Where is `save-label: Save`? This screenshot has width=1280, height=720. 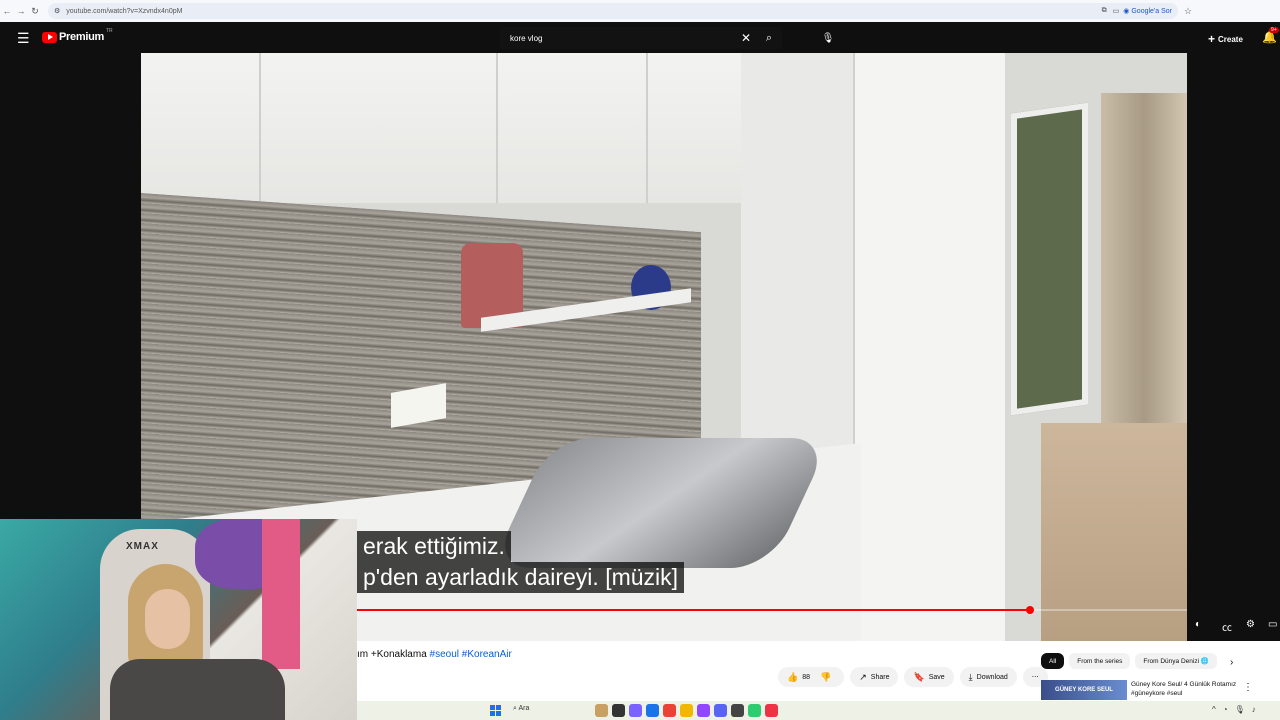 save-label: Save is located at coordinates (936, 677).